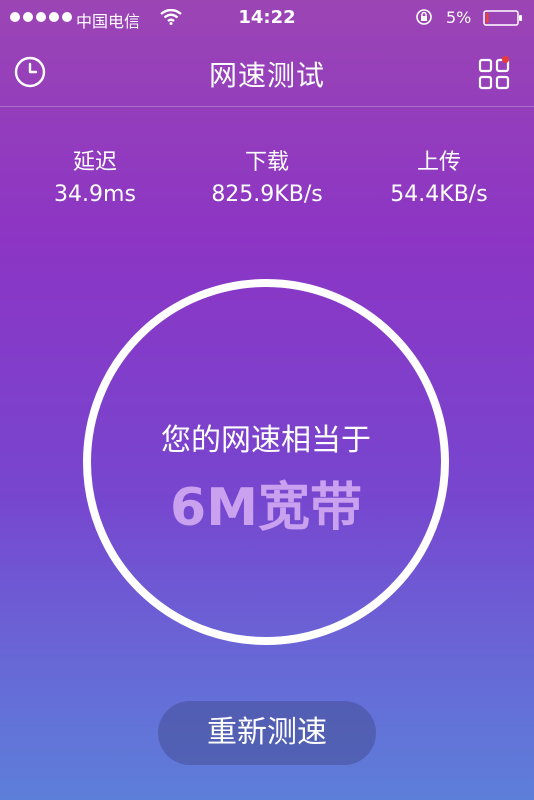 This screenshot has height=800, width=534. What do you see at coordinates (95, 179) in the screenshot?
I see `latency-stat: 延迟 34.9ms` at bounding box center [95, 179].